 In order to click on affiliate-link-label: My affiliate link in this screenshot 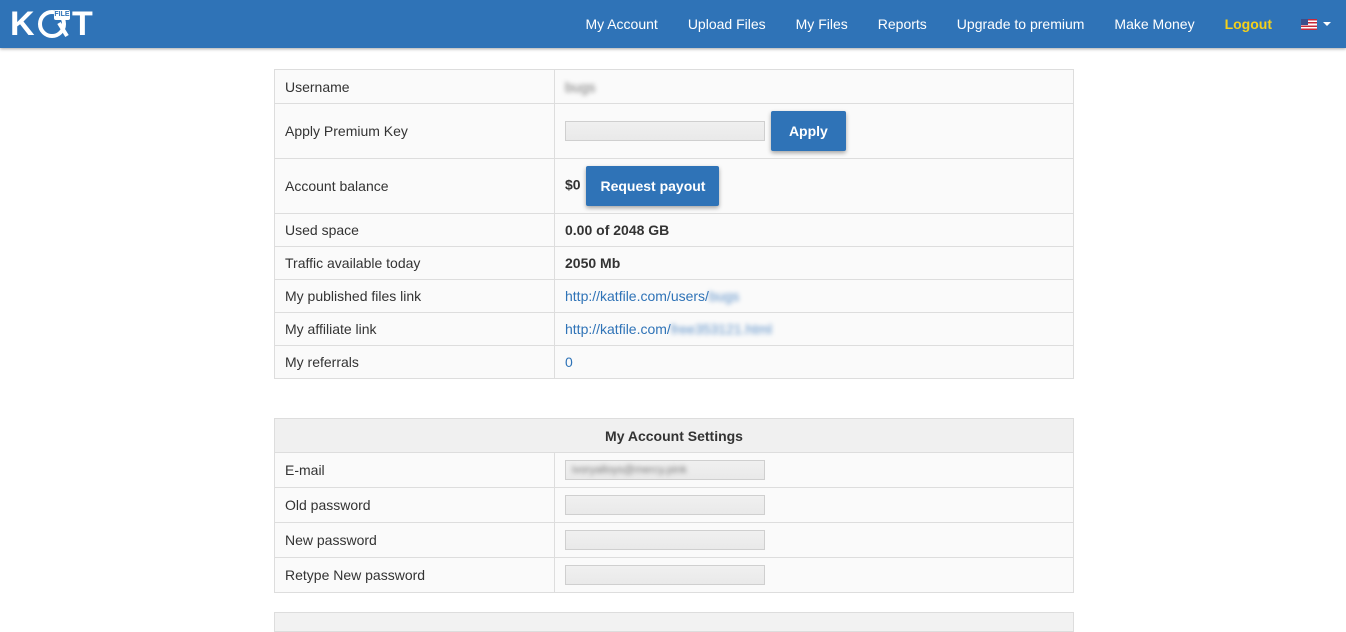, I will do `click(414, 329)`.